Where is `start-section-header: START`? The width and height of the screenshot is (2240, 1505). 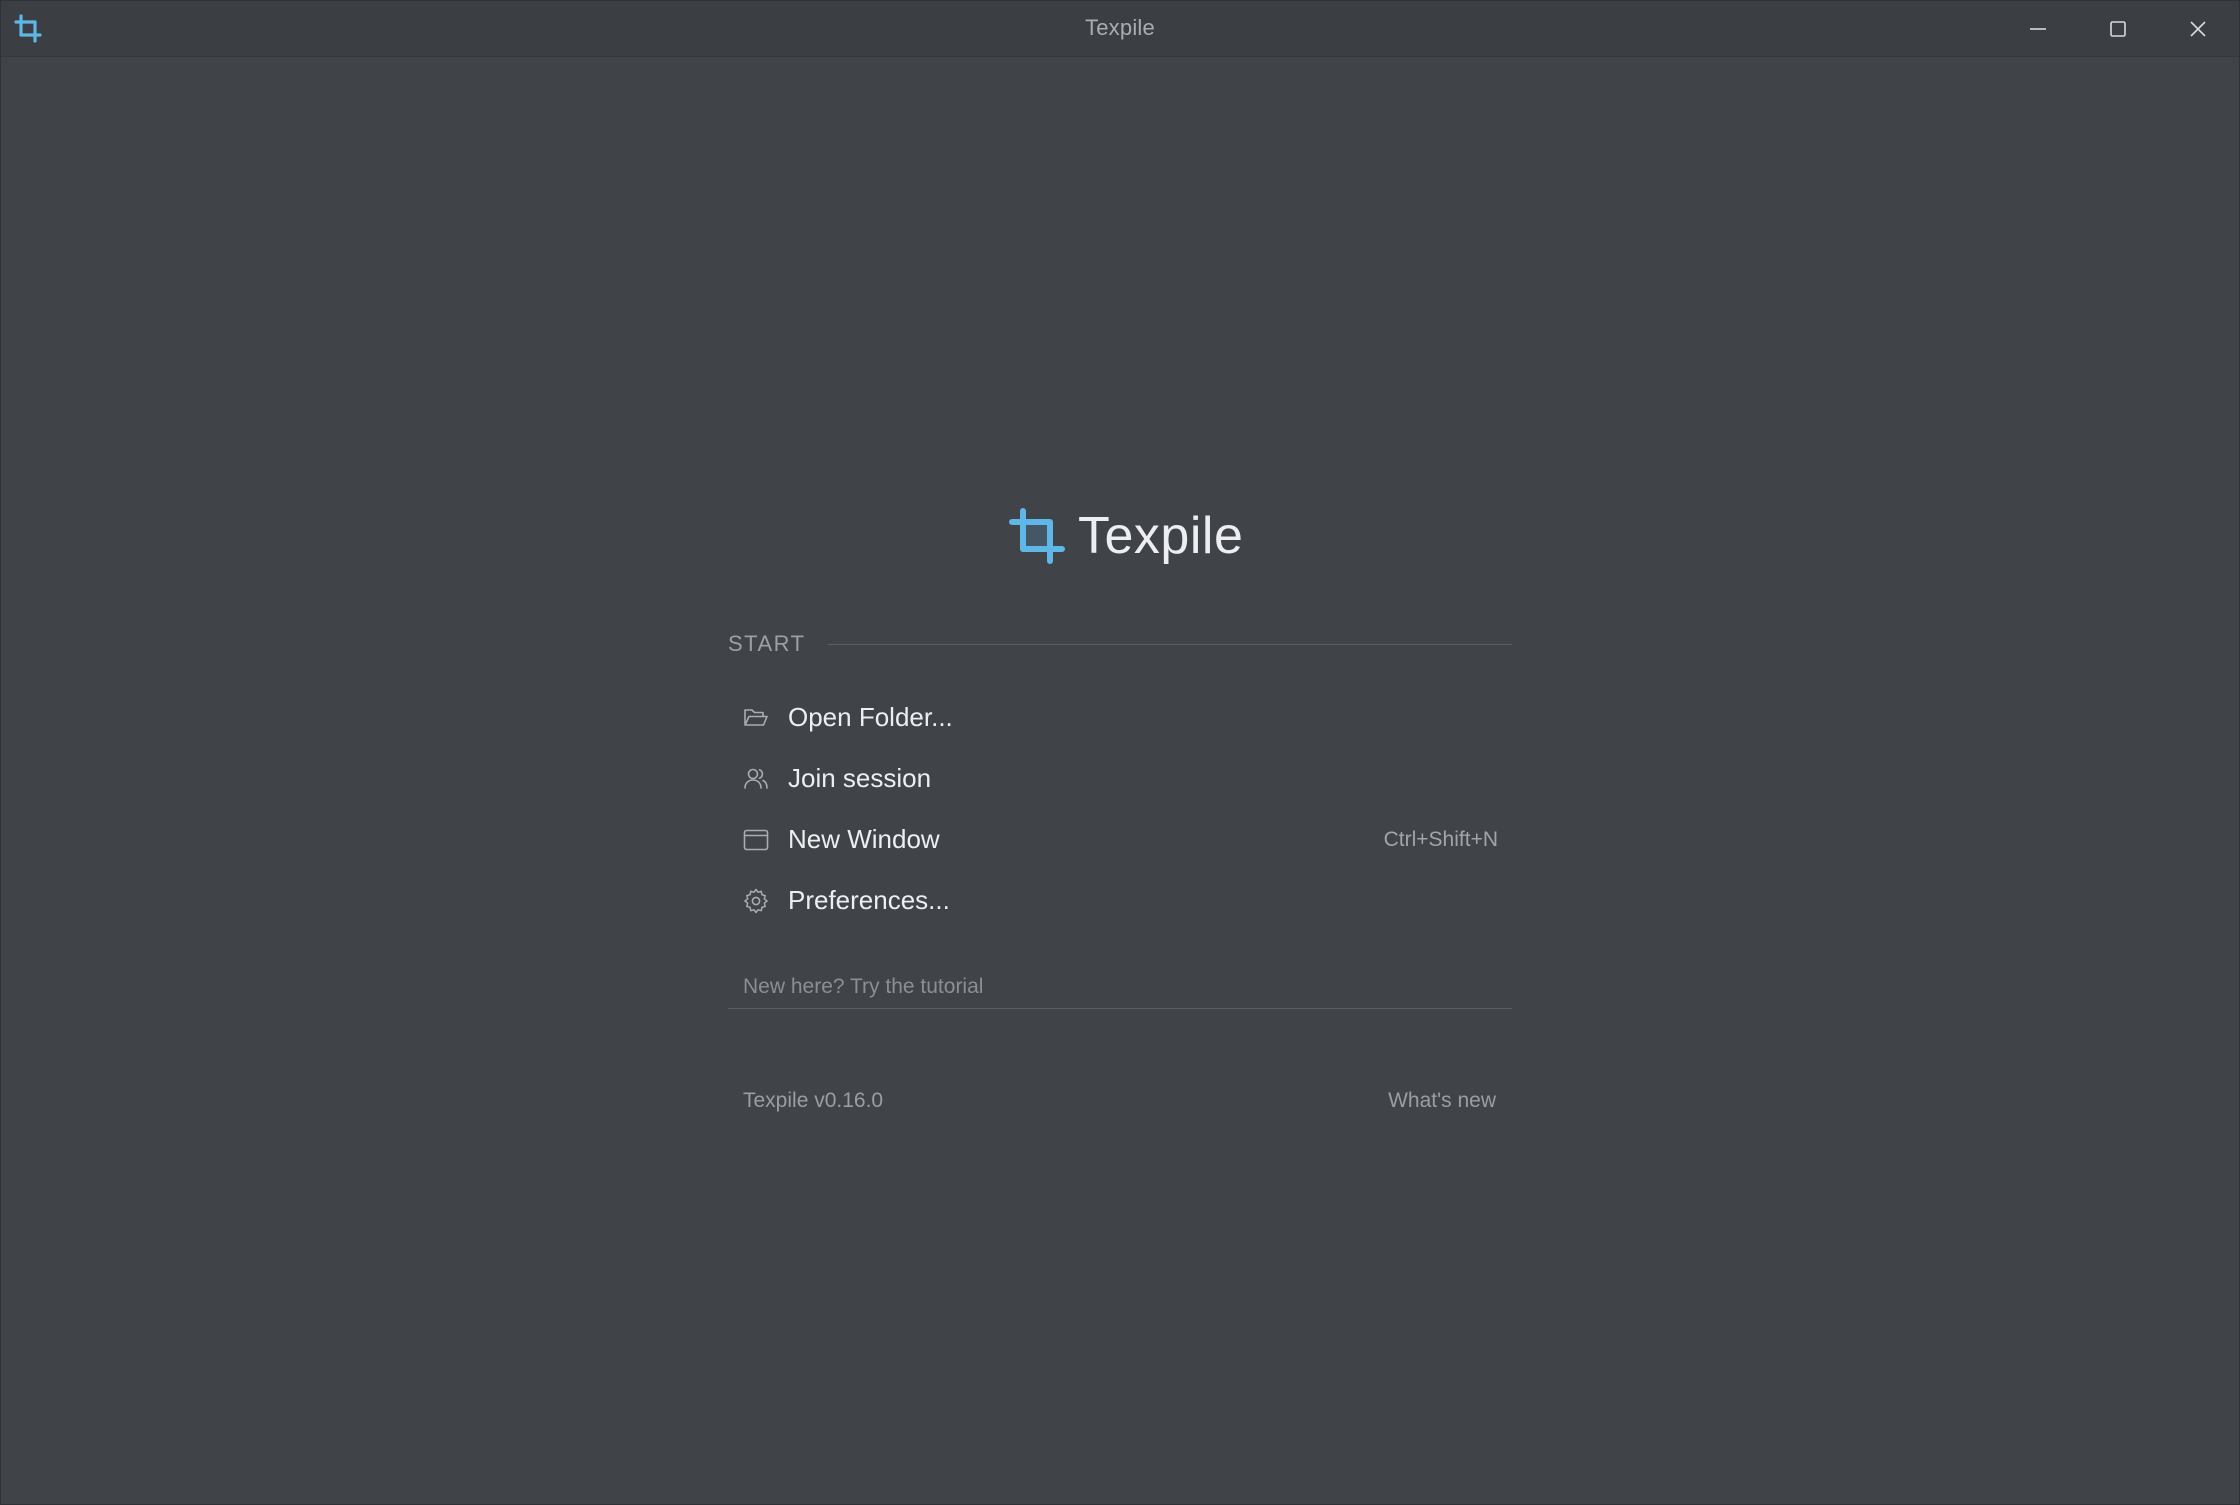 start-section-header: START is located at coordinates (1120, 644).